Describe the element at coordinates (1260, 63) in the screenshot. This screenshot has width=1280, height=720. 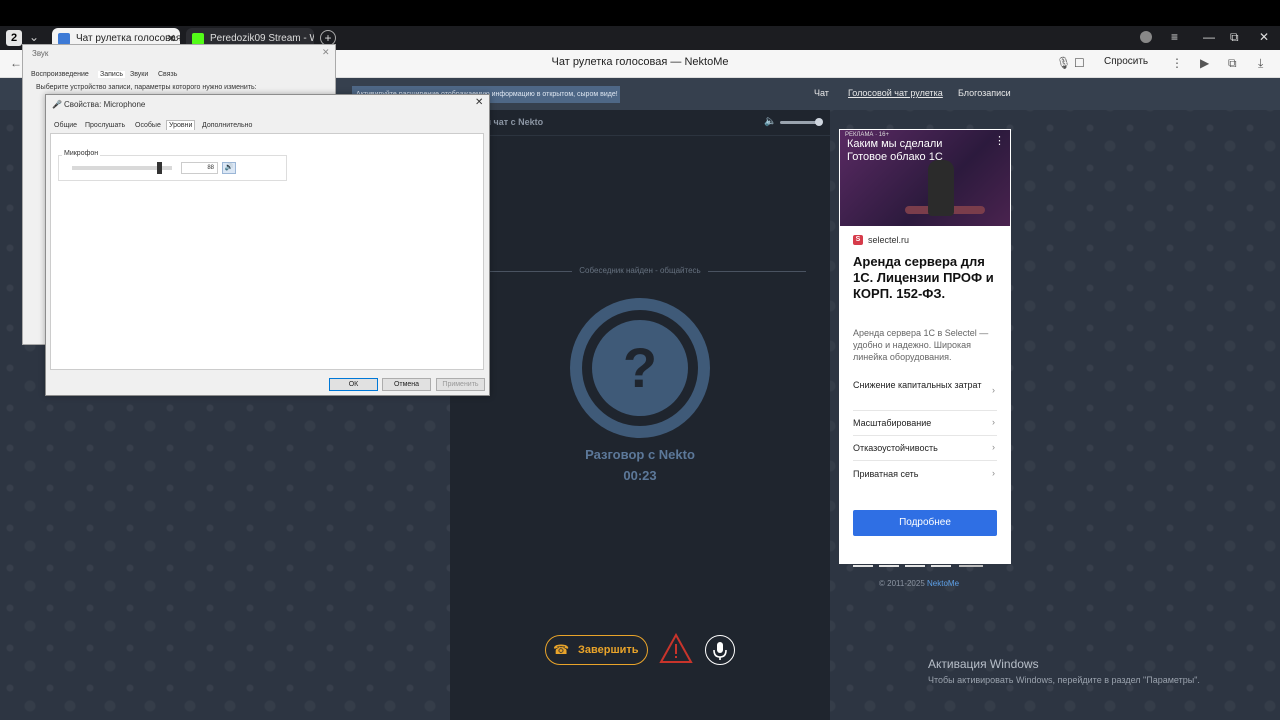
I see `download-icon: ⤓` at that location.